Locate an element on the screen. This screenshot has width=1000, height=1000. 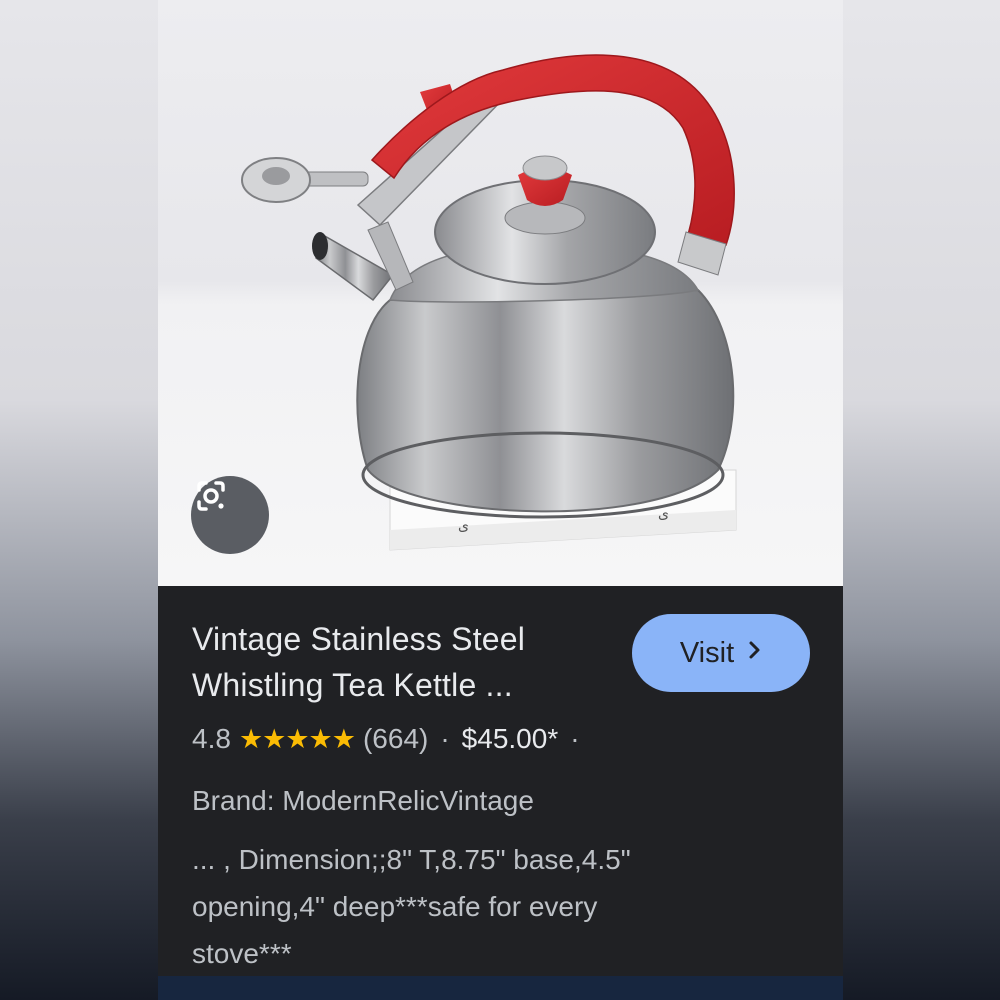
review-count: (664) is located at coordinates (395, 738).